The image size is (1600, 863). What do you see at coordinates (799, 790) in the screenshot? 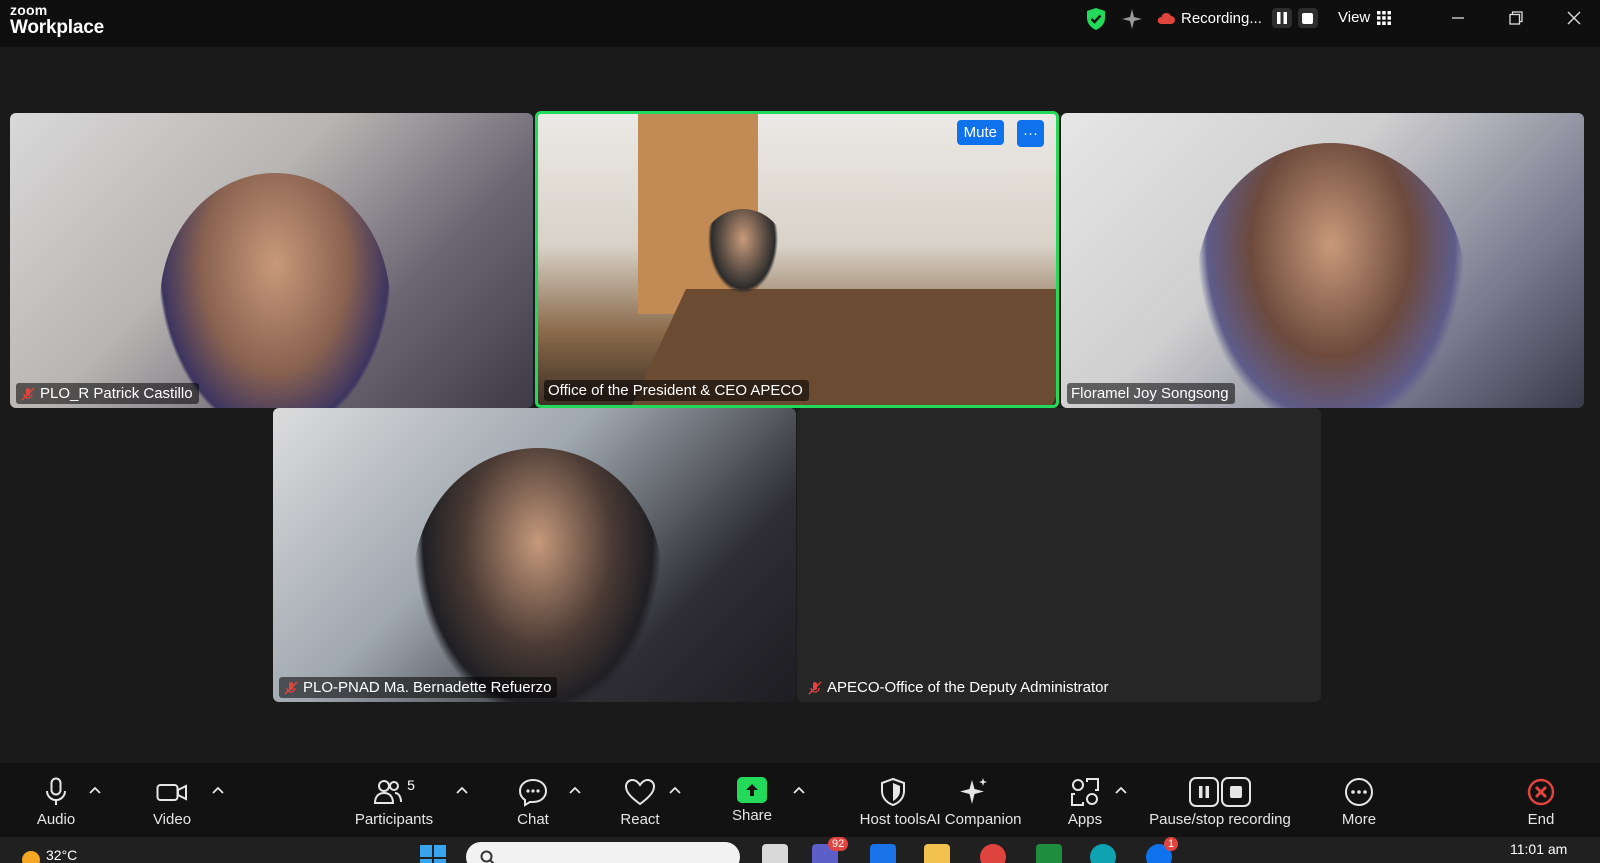
I see `share-options-chevron-up-icon` at bounding box center [799, 790].